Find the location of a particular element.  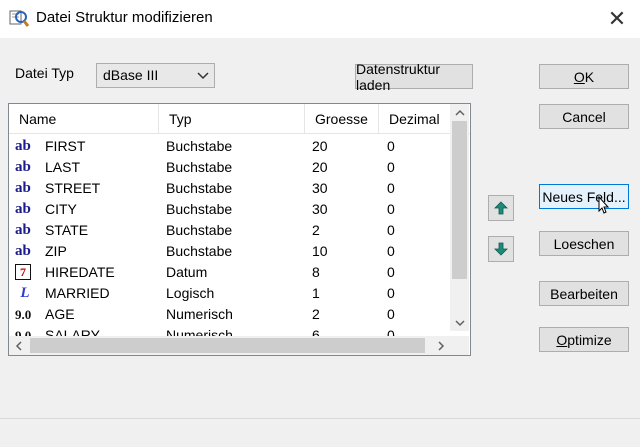

move-down-button is located at coordinates (501, 249).